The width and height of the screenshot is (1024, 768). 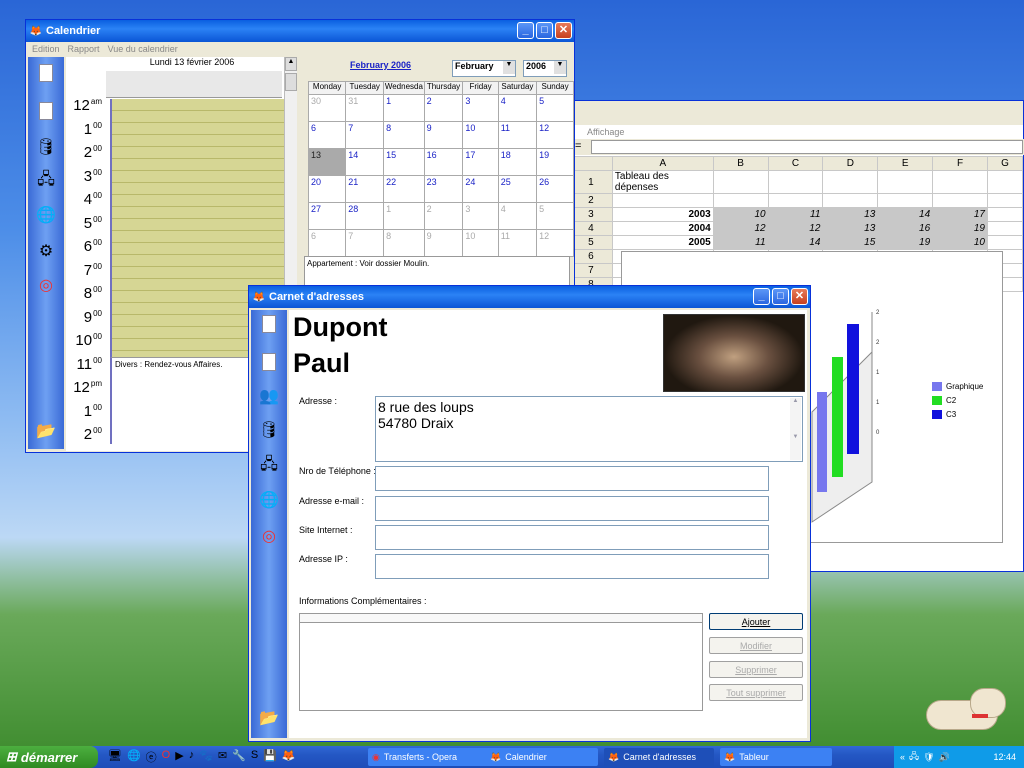 I want to click on help-lifebuoy-icon: ◎, so click(x=269, y=536).